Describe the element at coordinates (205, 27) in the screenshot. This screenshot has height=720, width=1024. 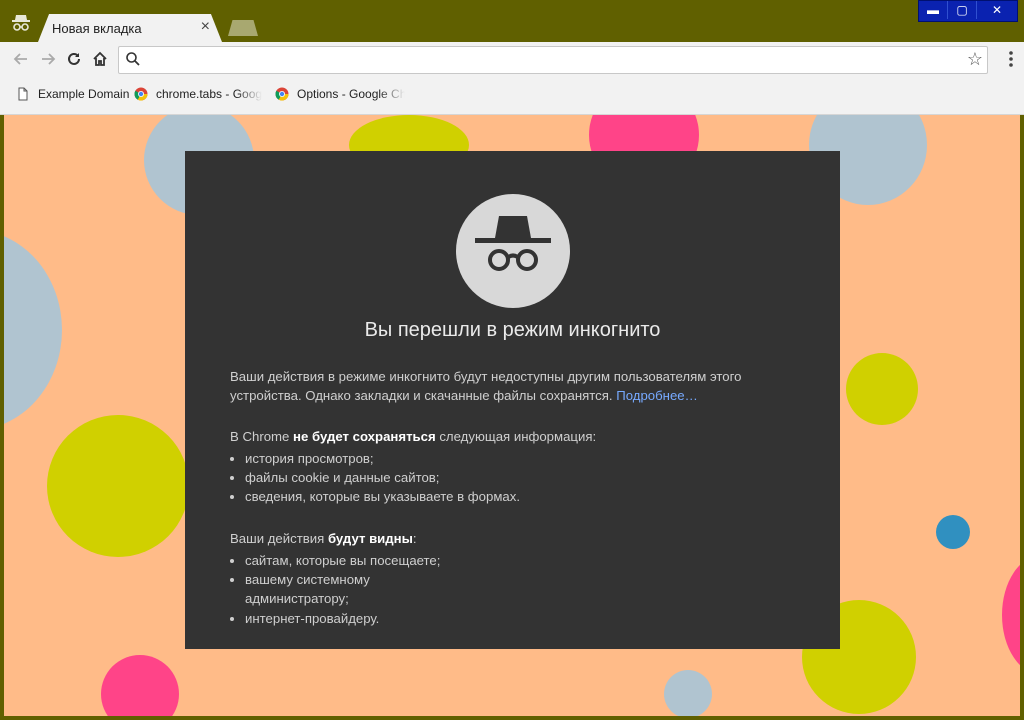
I see `tab-close-icon: ×` at that location.